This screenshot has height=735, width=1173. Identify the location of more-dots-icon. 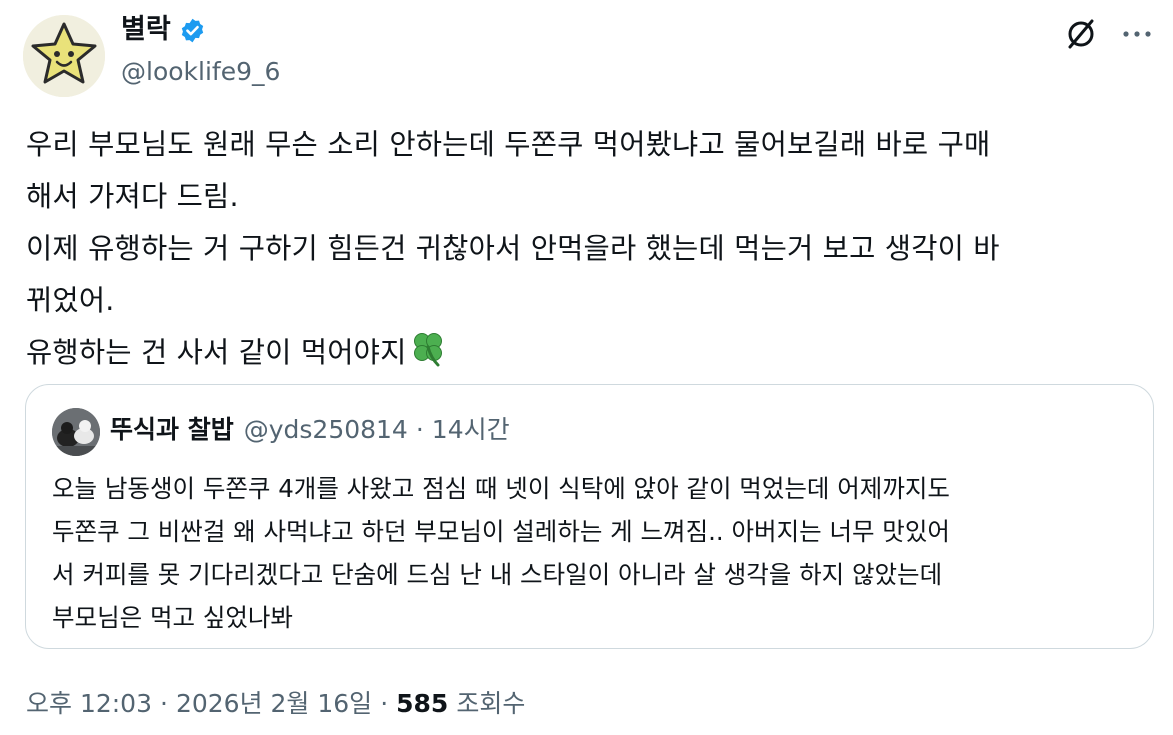
(1137, 34).